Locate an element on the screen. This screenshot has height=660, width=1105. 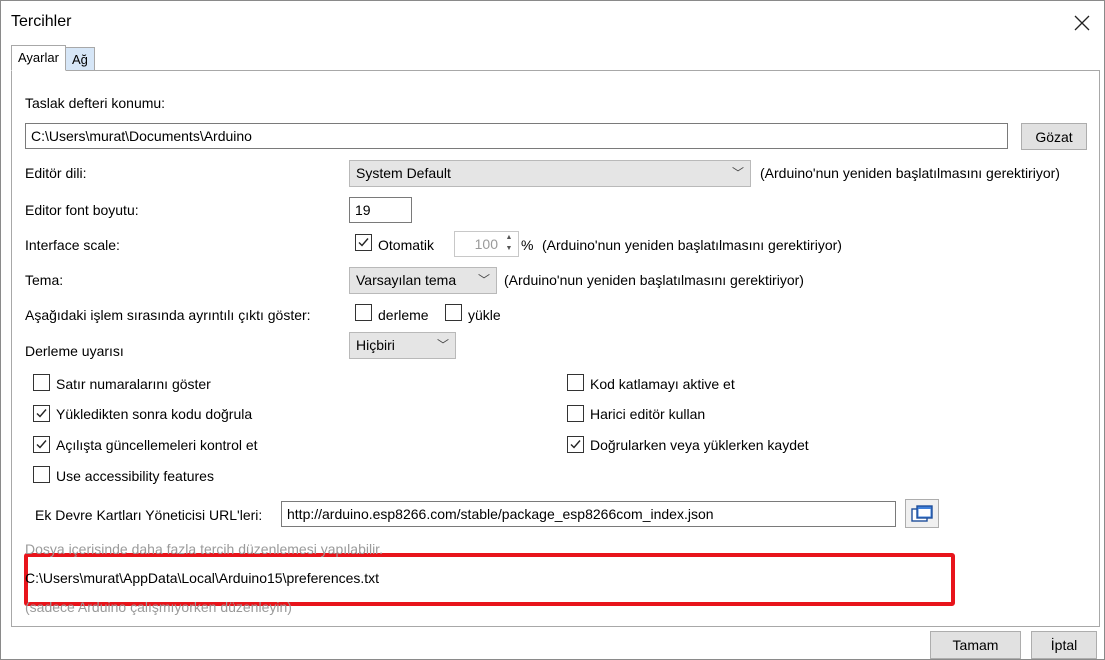
compiler-warnings-value: Hiçbiri is located at coordinates (375, 345).